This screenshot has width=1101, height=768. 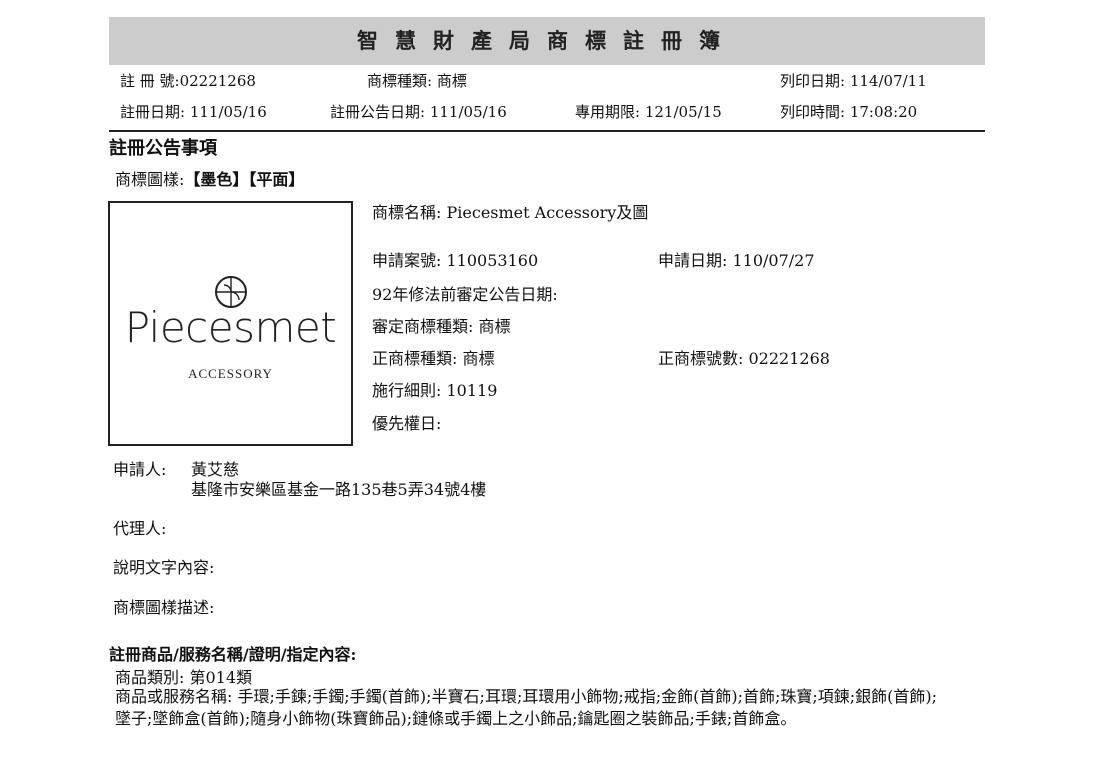 What do you see at coordinates (378, 112) in the screenshot?
I see `pub-date-label: 註冊公告日期:` at bounding box center [378, 112].